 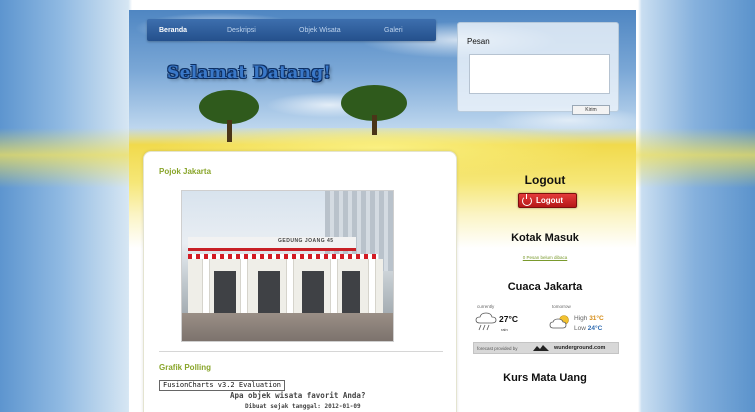 What do you see at coordinates (596, 318) in the screenshot?
I see `weather-high-value: 31°C` at bounding box center [596, 318].